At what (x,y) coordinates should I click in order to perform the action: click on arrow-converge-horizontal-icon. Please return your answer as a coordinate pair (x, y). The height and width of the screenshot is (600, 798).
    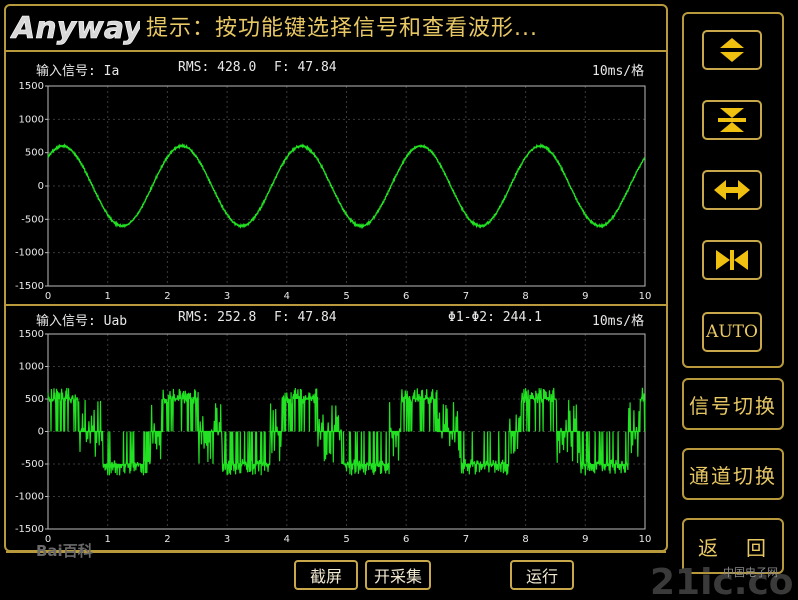
    Looking at the image, I should click on (732, 260).